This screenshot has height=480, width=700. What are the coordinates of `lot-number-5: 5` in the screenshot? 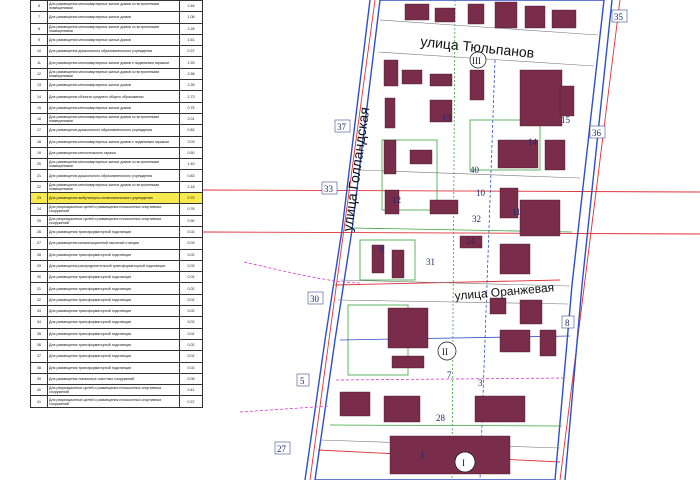 It's located at (302, 381).